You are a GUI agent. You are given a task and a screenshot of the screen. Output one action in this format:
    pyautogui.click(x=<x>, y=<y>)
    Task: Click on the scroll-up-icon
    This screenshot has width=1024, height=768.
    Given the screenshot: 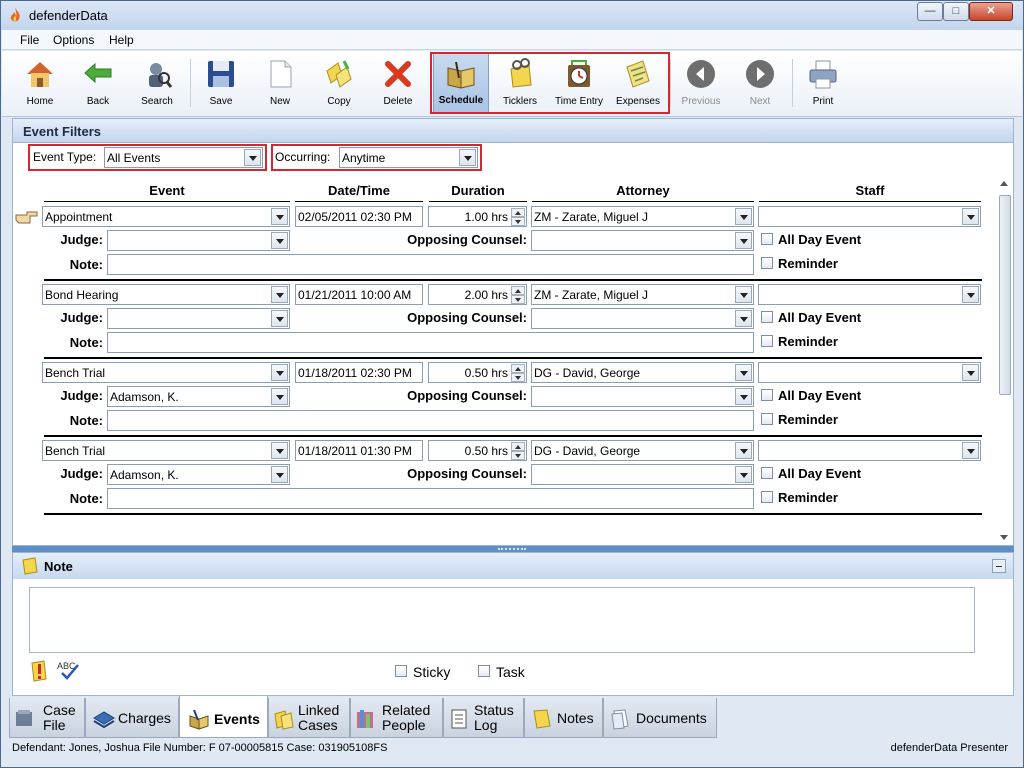 What is the action you would take?
    pyautogui.click(x=1004, y=183)
    